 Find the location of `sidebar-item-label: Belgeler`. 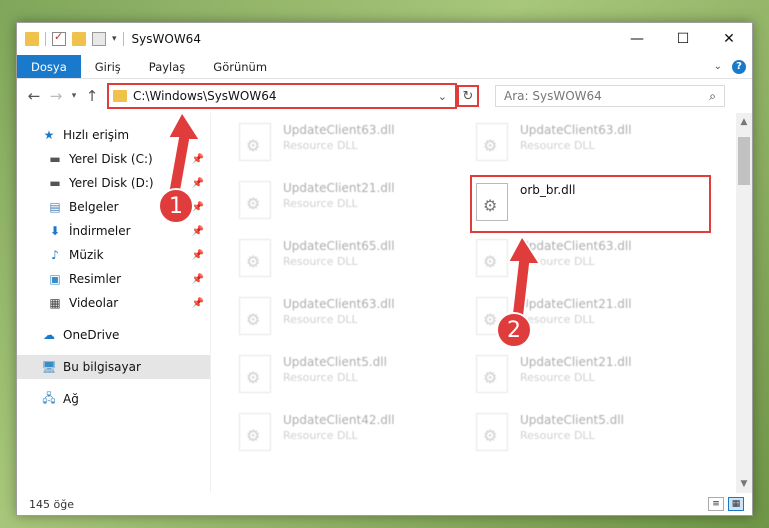

sidebar-item-label: Belgeler is located at coordinates (94, 207).